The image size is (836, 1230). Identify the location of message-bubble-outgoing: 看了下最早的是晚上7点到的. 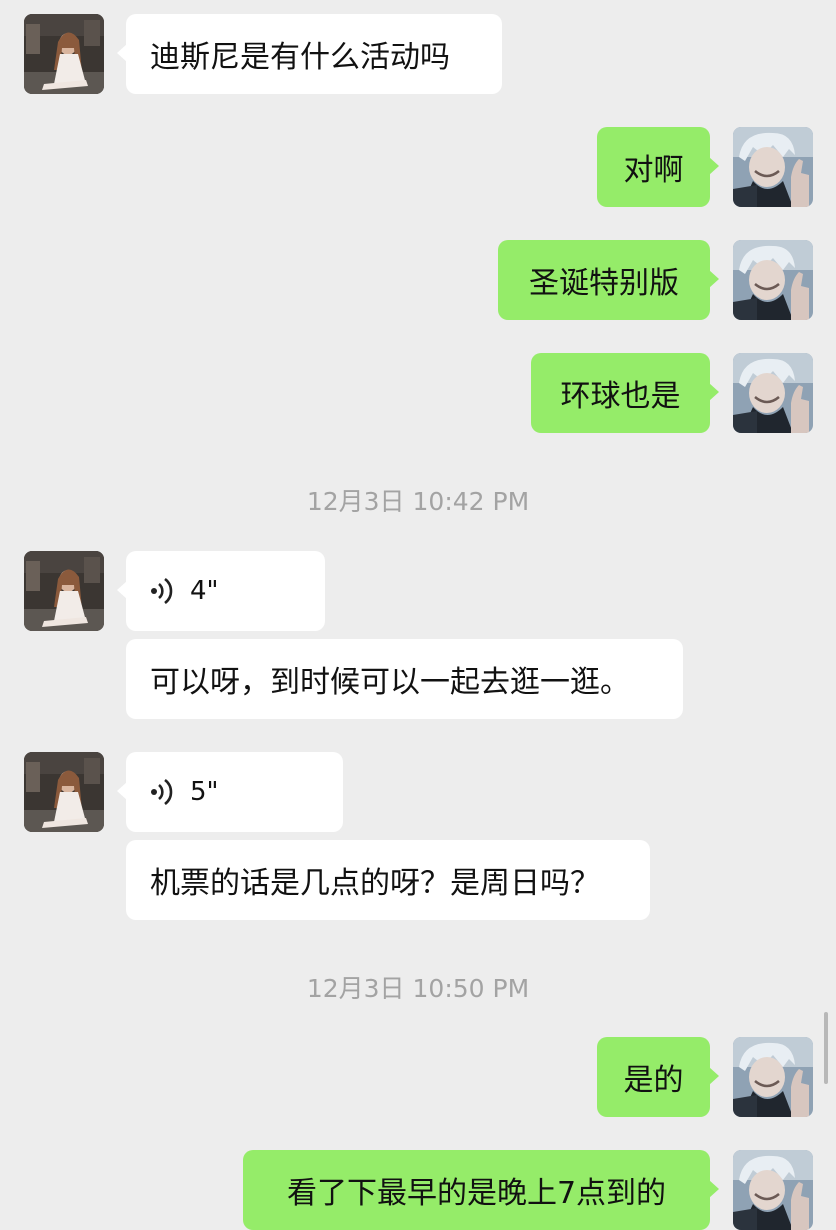
(481, 1190).